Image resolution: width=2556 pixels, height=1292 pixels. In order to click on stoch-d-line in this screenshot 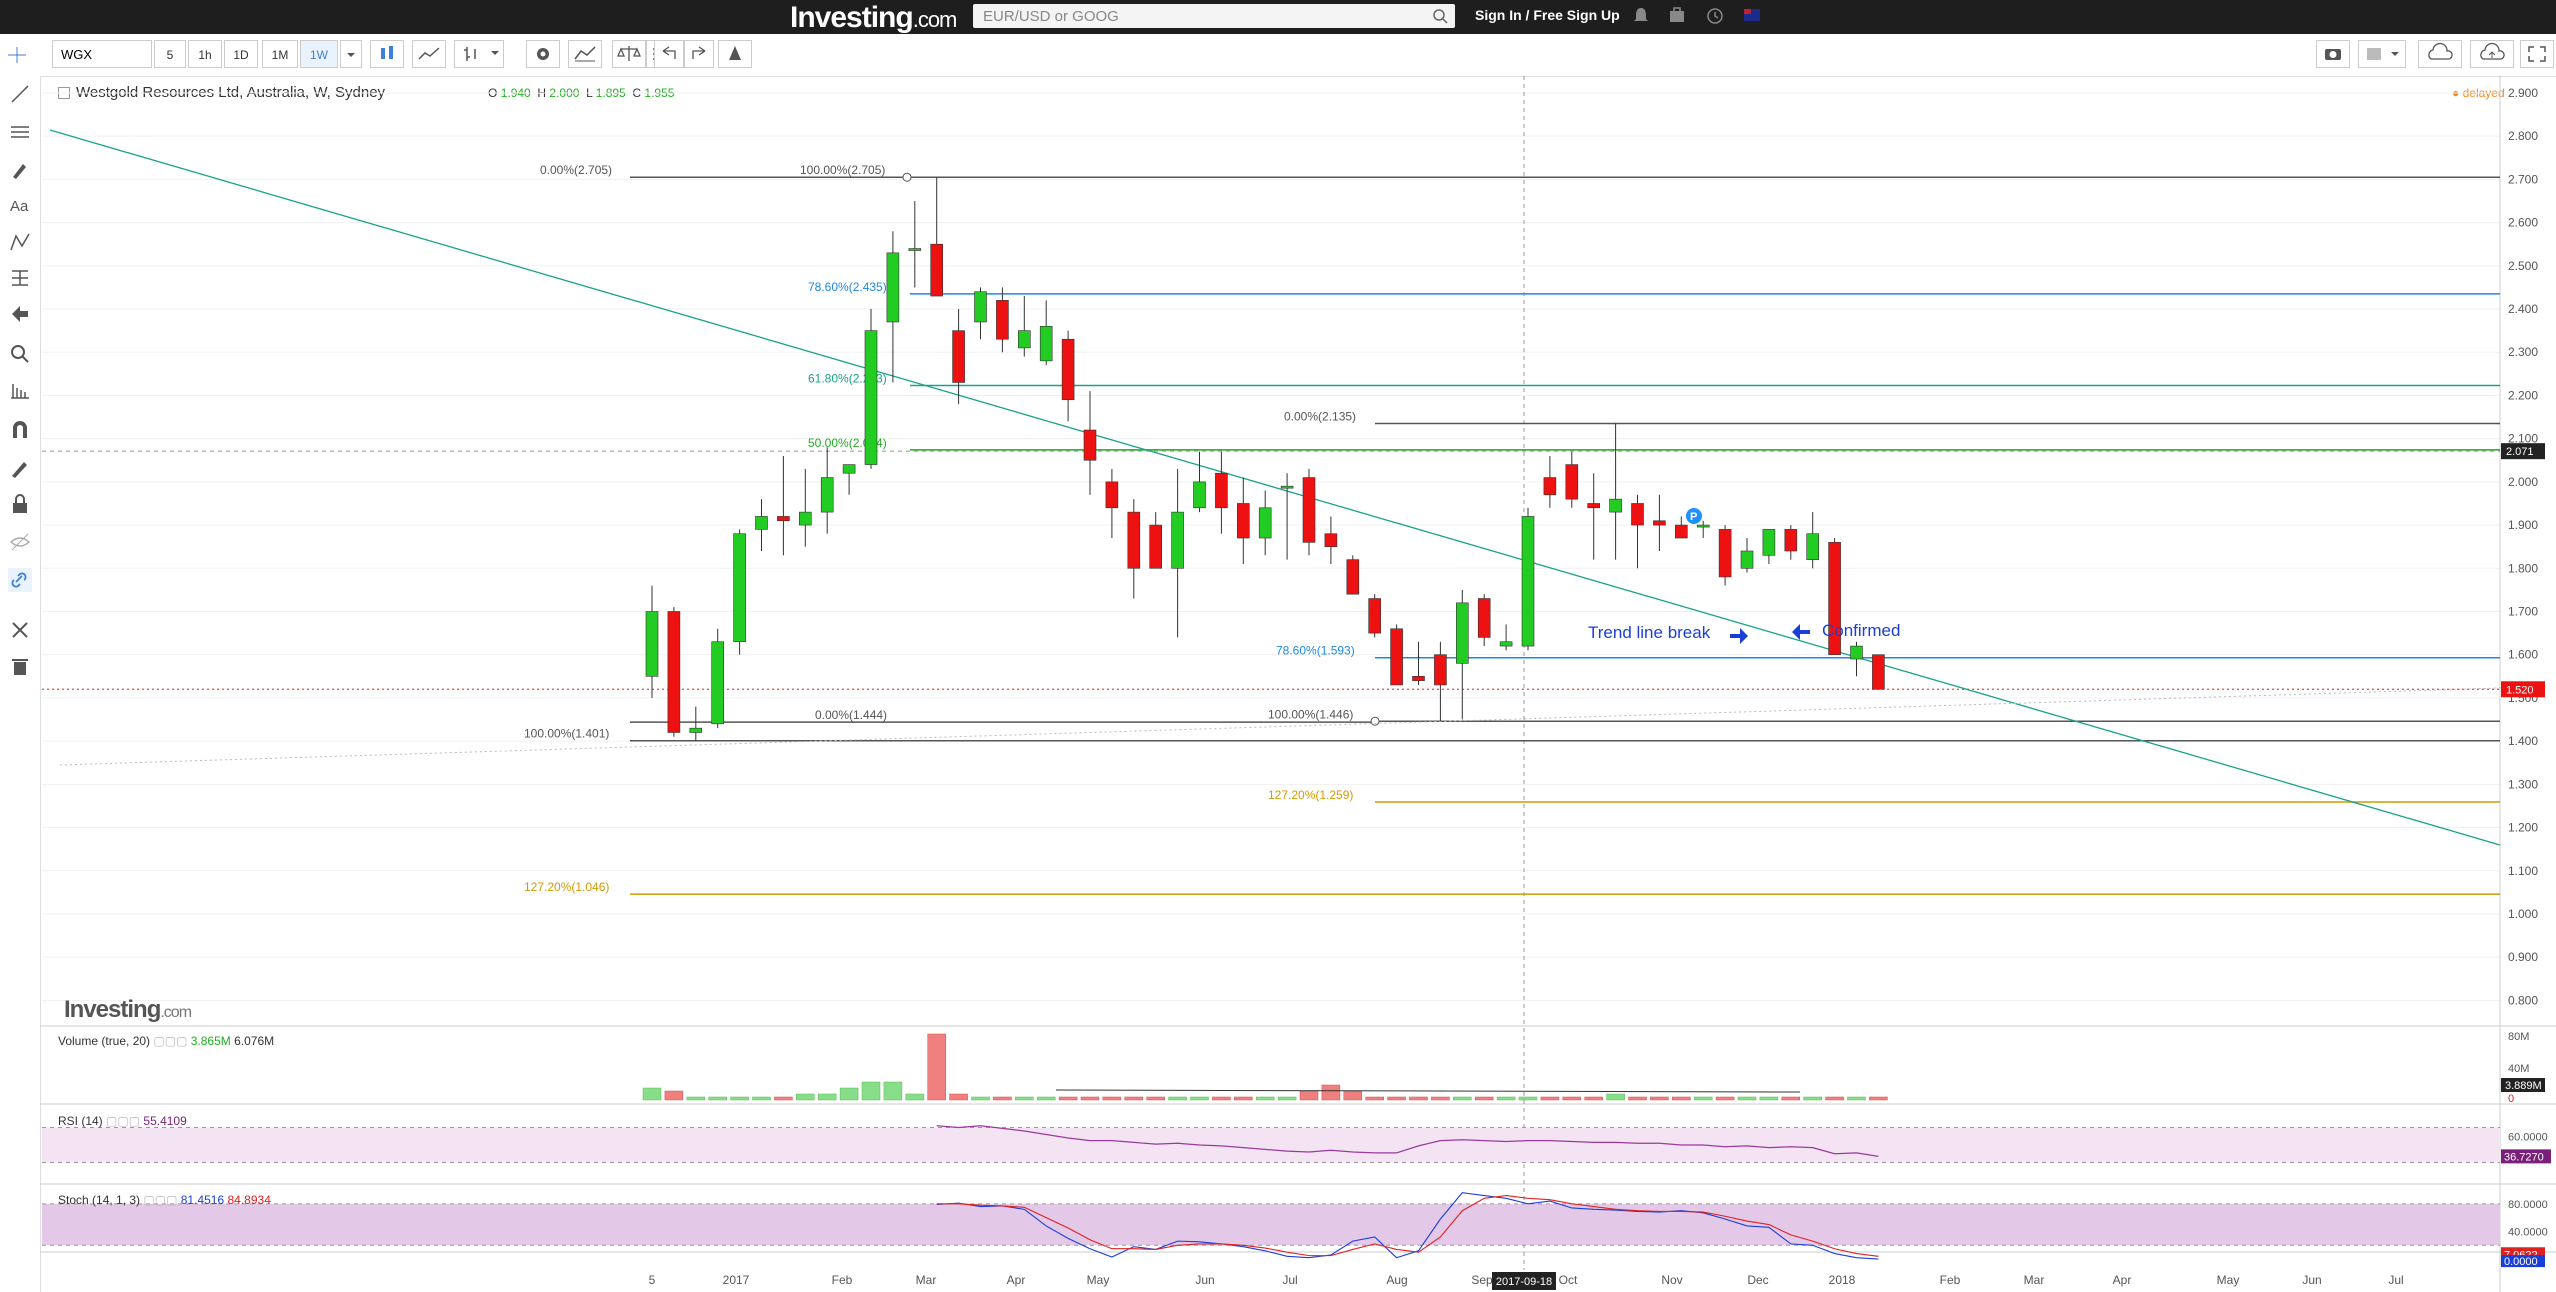, I will do `click(1407, 1225)`.